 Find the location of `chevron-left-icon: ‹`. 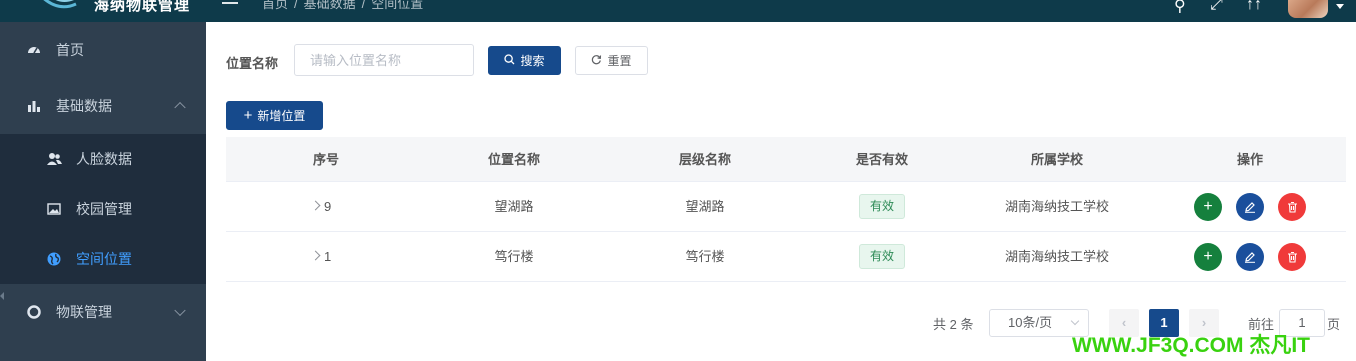

chevron-left-icon: ‹ is located at coordinates (1124, 322).